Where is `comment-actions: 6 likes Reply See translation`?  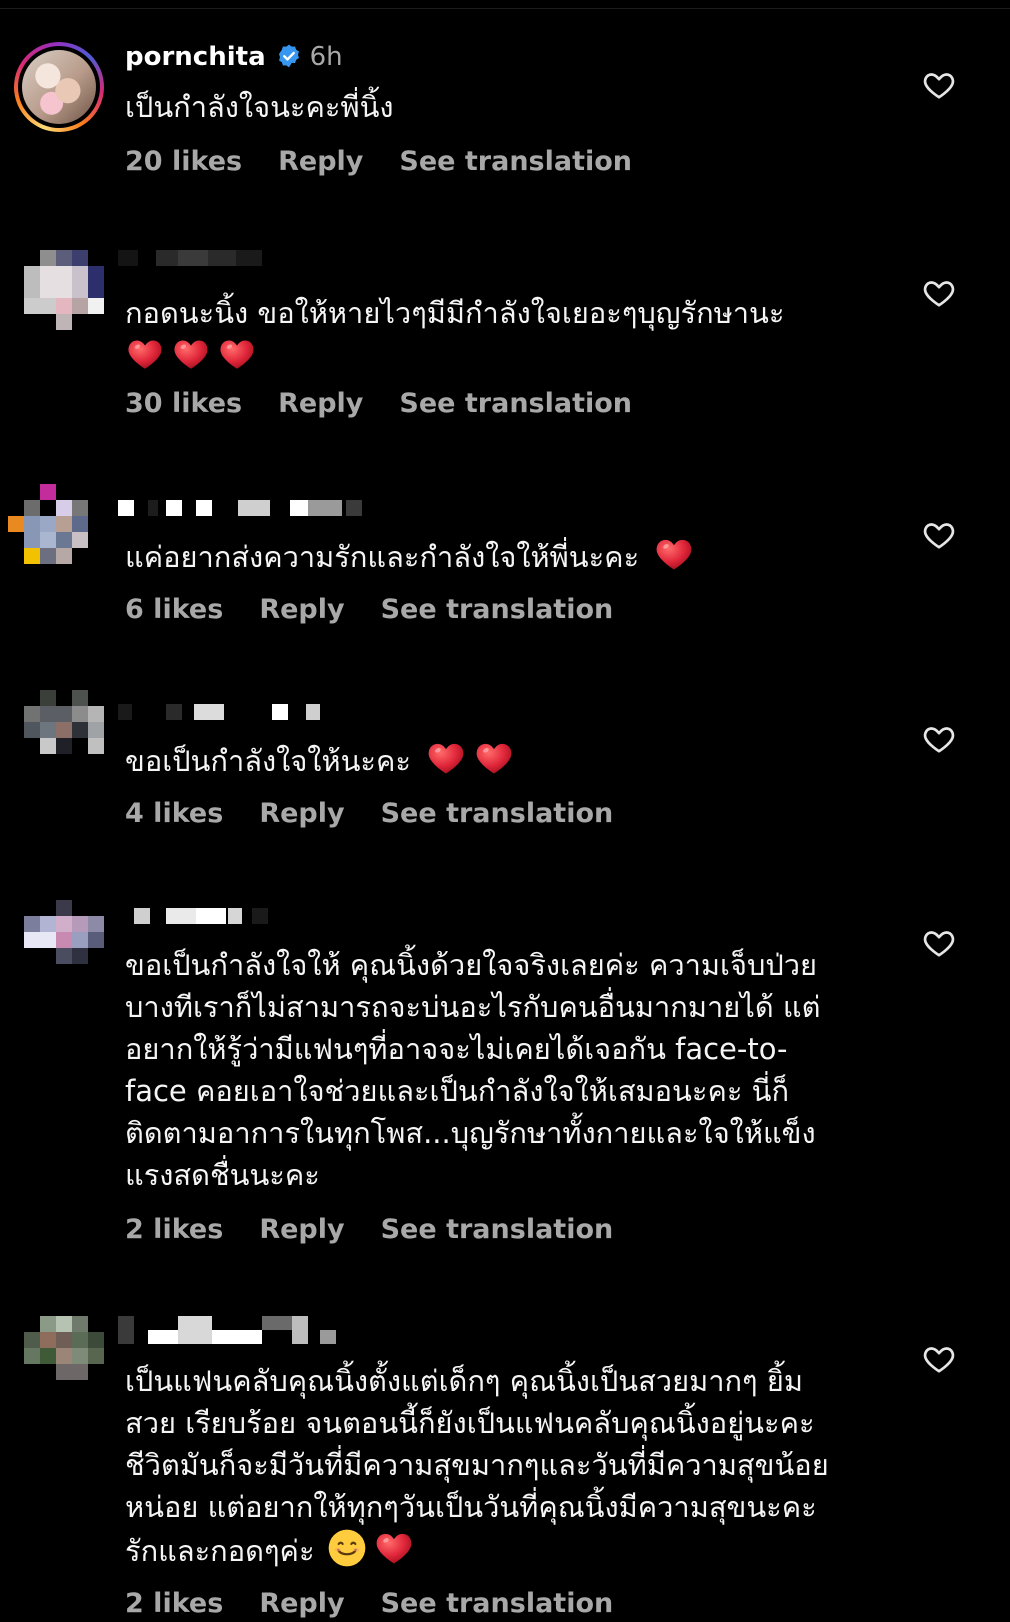
comment-actions: 6 likes Reply See translation is located at coordinates (387, 609).